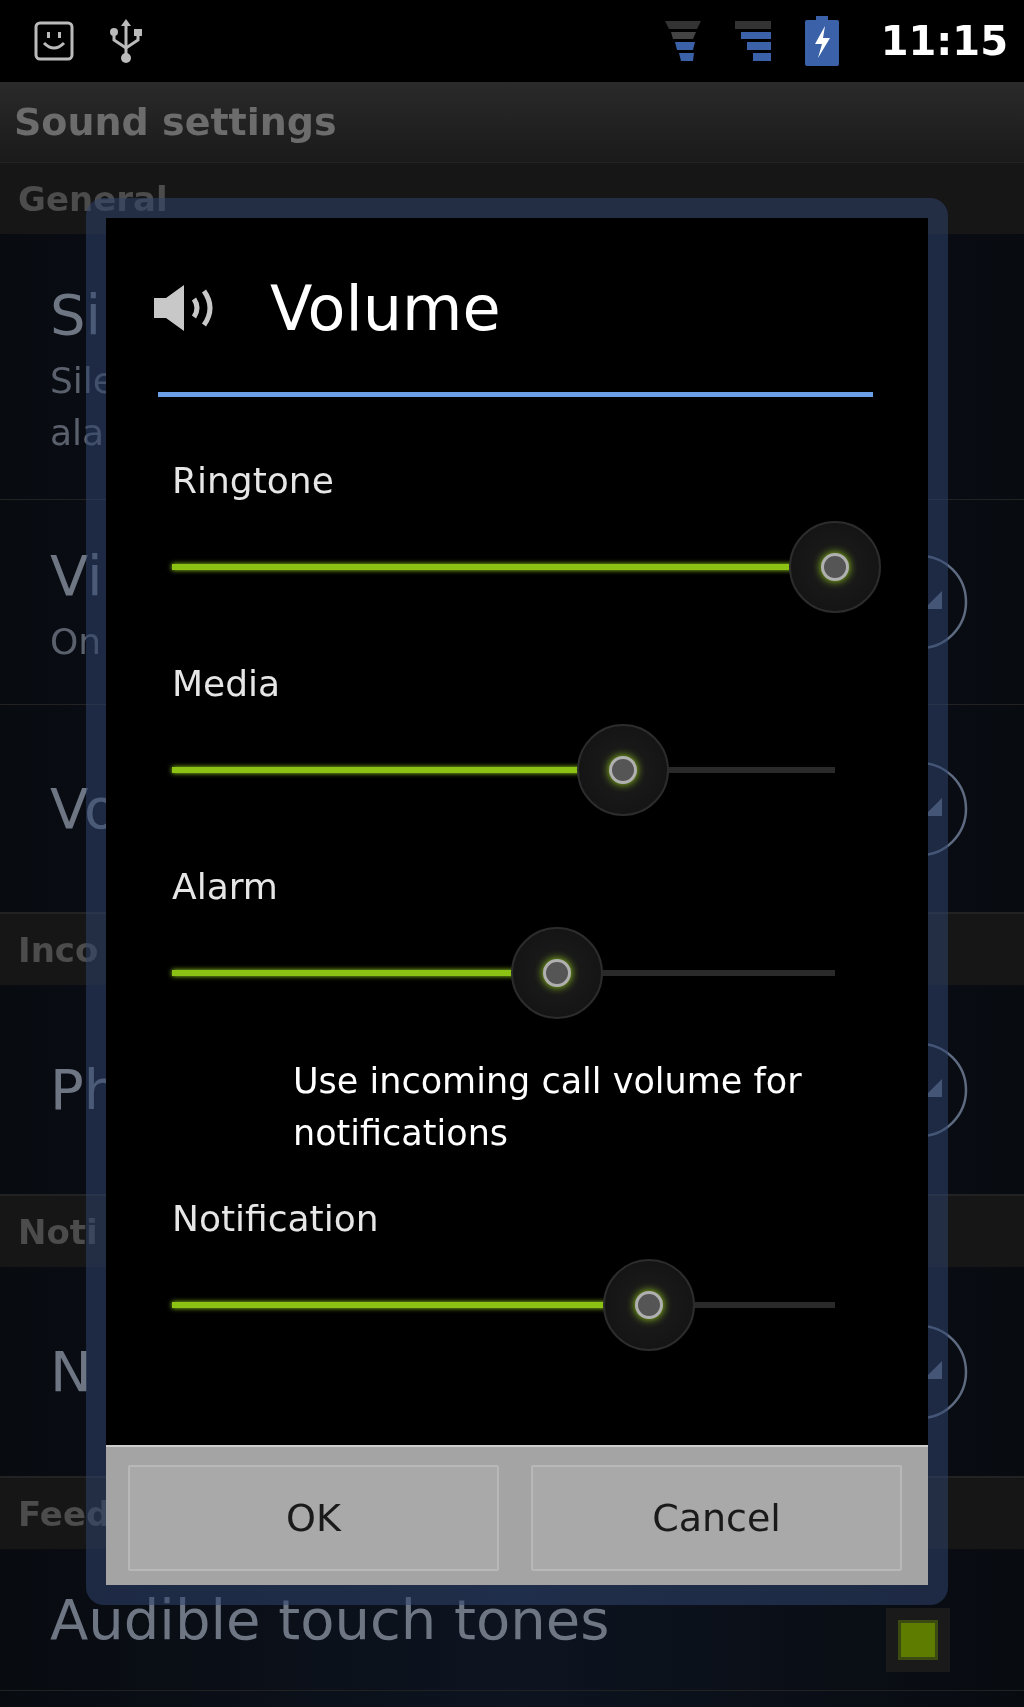 This screenshot has height=1707, width=1024. I want to click on option-label: Use incoming call volume for notifications, so click(548, 1107).